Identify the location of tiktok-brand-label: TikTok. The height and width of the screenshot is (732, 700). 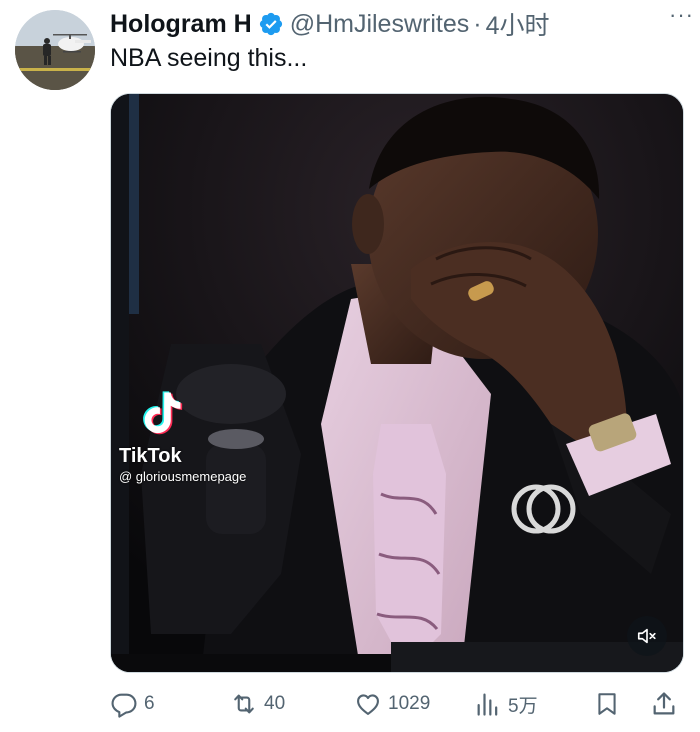
(150, 456).